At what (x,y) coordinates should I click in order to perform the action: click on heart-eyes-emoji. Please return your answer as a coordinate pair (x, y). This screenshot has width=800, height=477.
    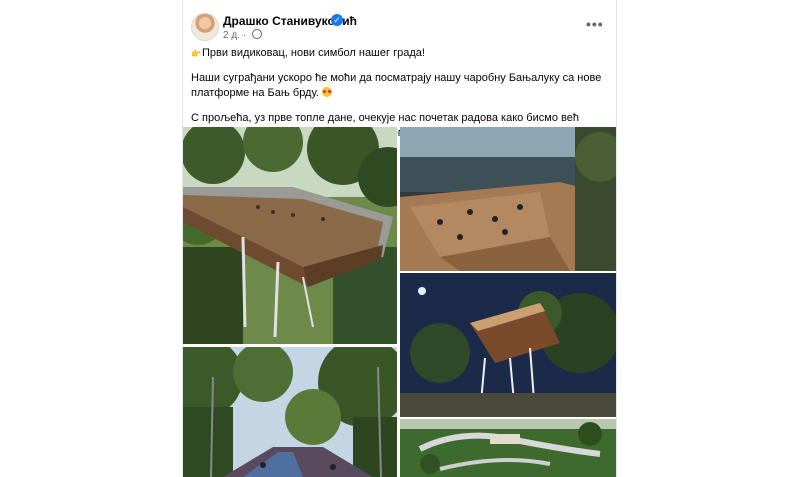
    Looking at the image, I should click on (326, 92).